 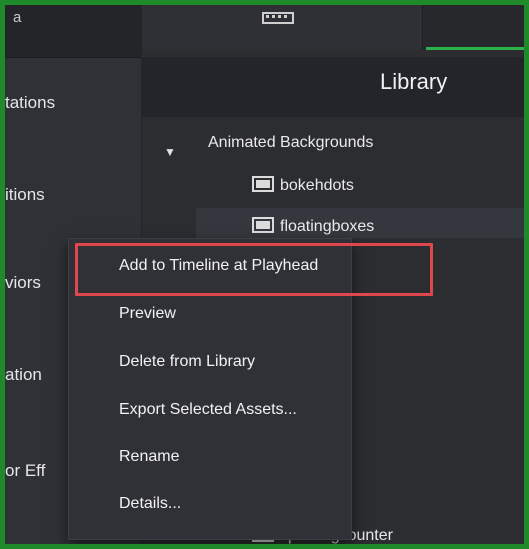 What do you see at coordinates (73, 31) in the screenshot?
I see `sidebar-top-bar: a` at bounding box center [73, 31].